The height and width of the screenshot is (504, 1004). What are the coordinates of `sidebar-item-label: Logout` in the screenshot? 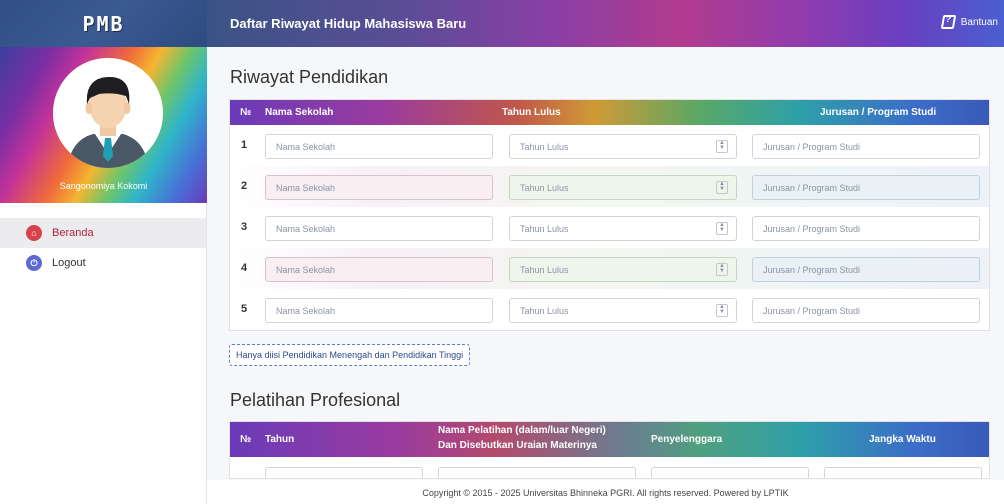 It's located at (69, 263).